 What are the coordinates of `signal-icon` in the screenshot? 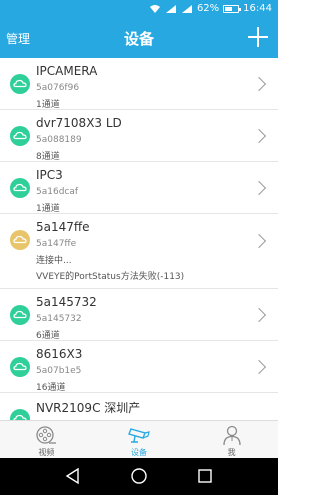 It's located at (170, 8).